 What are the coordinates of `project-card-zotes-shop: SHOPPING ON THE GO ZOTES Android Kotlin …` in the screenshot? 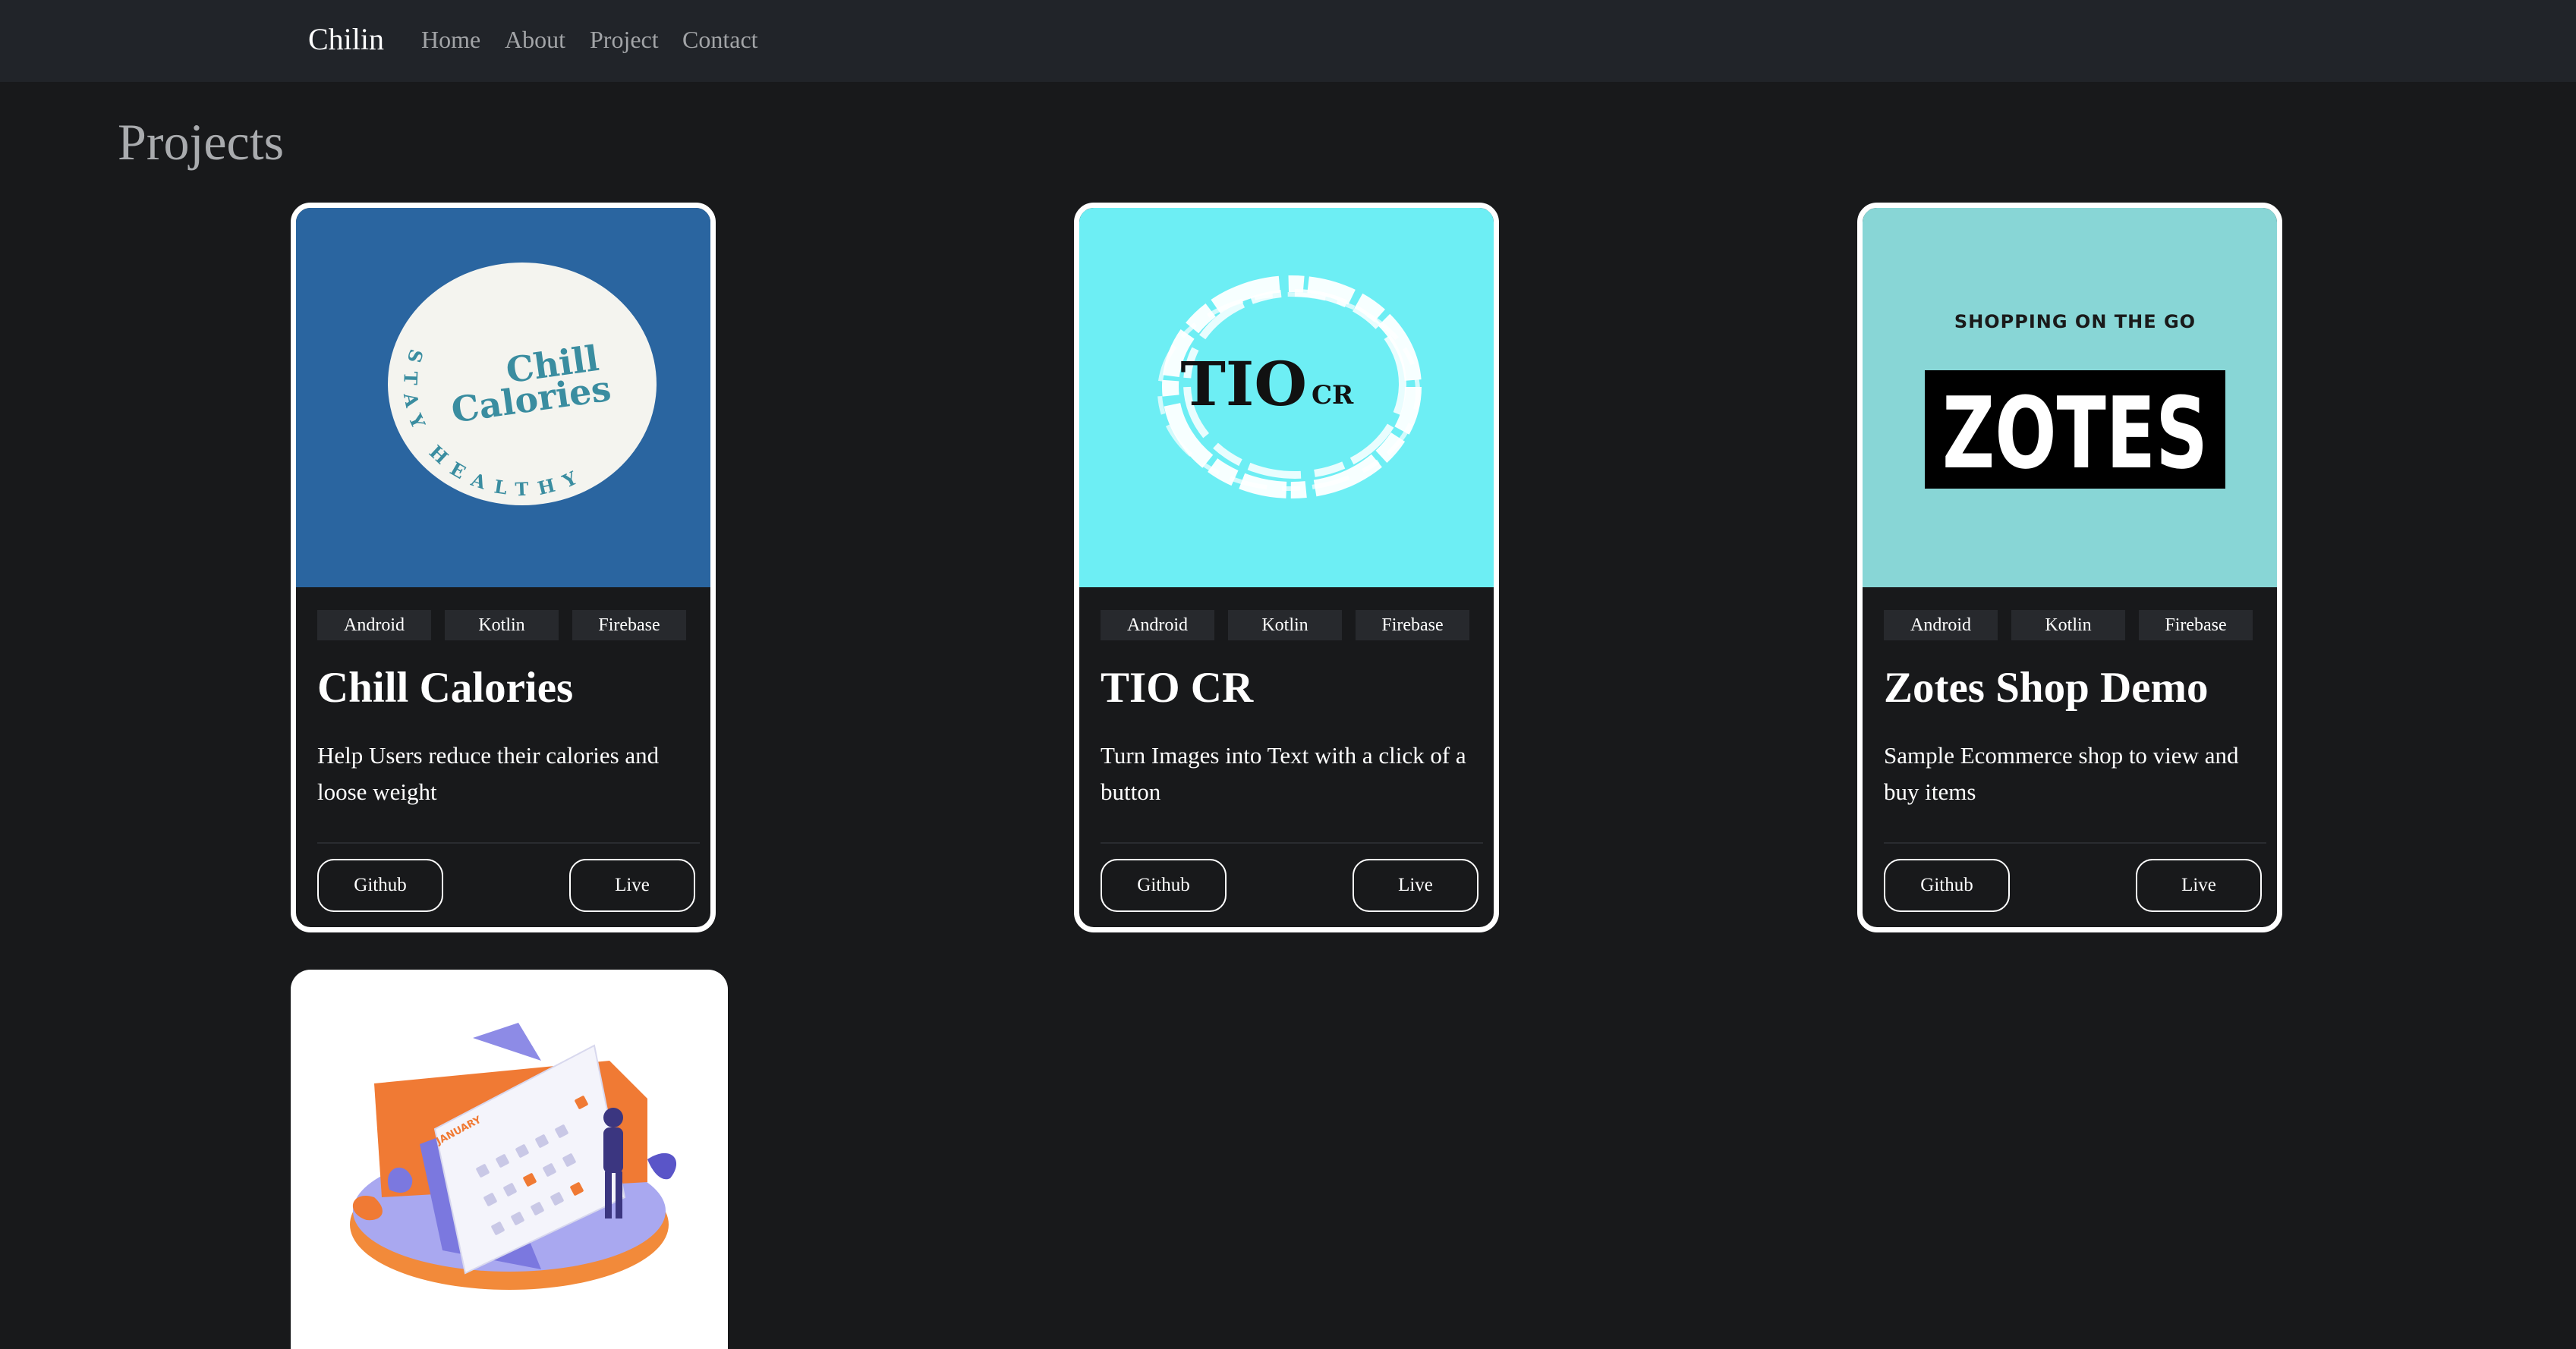 It's located at (2069, 567).